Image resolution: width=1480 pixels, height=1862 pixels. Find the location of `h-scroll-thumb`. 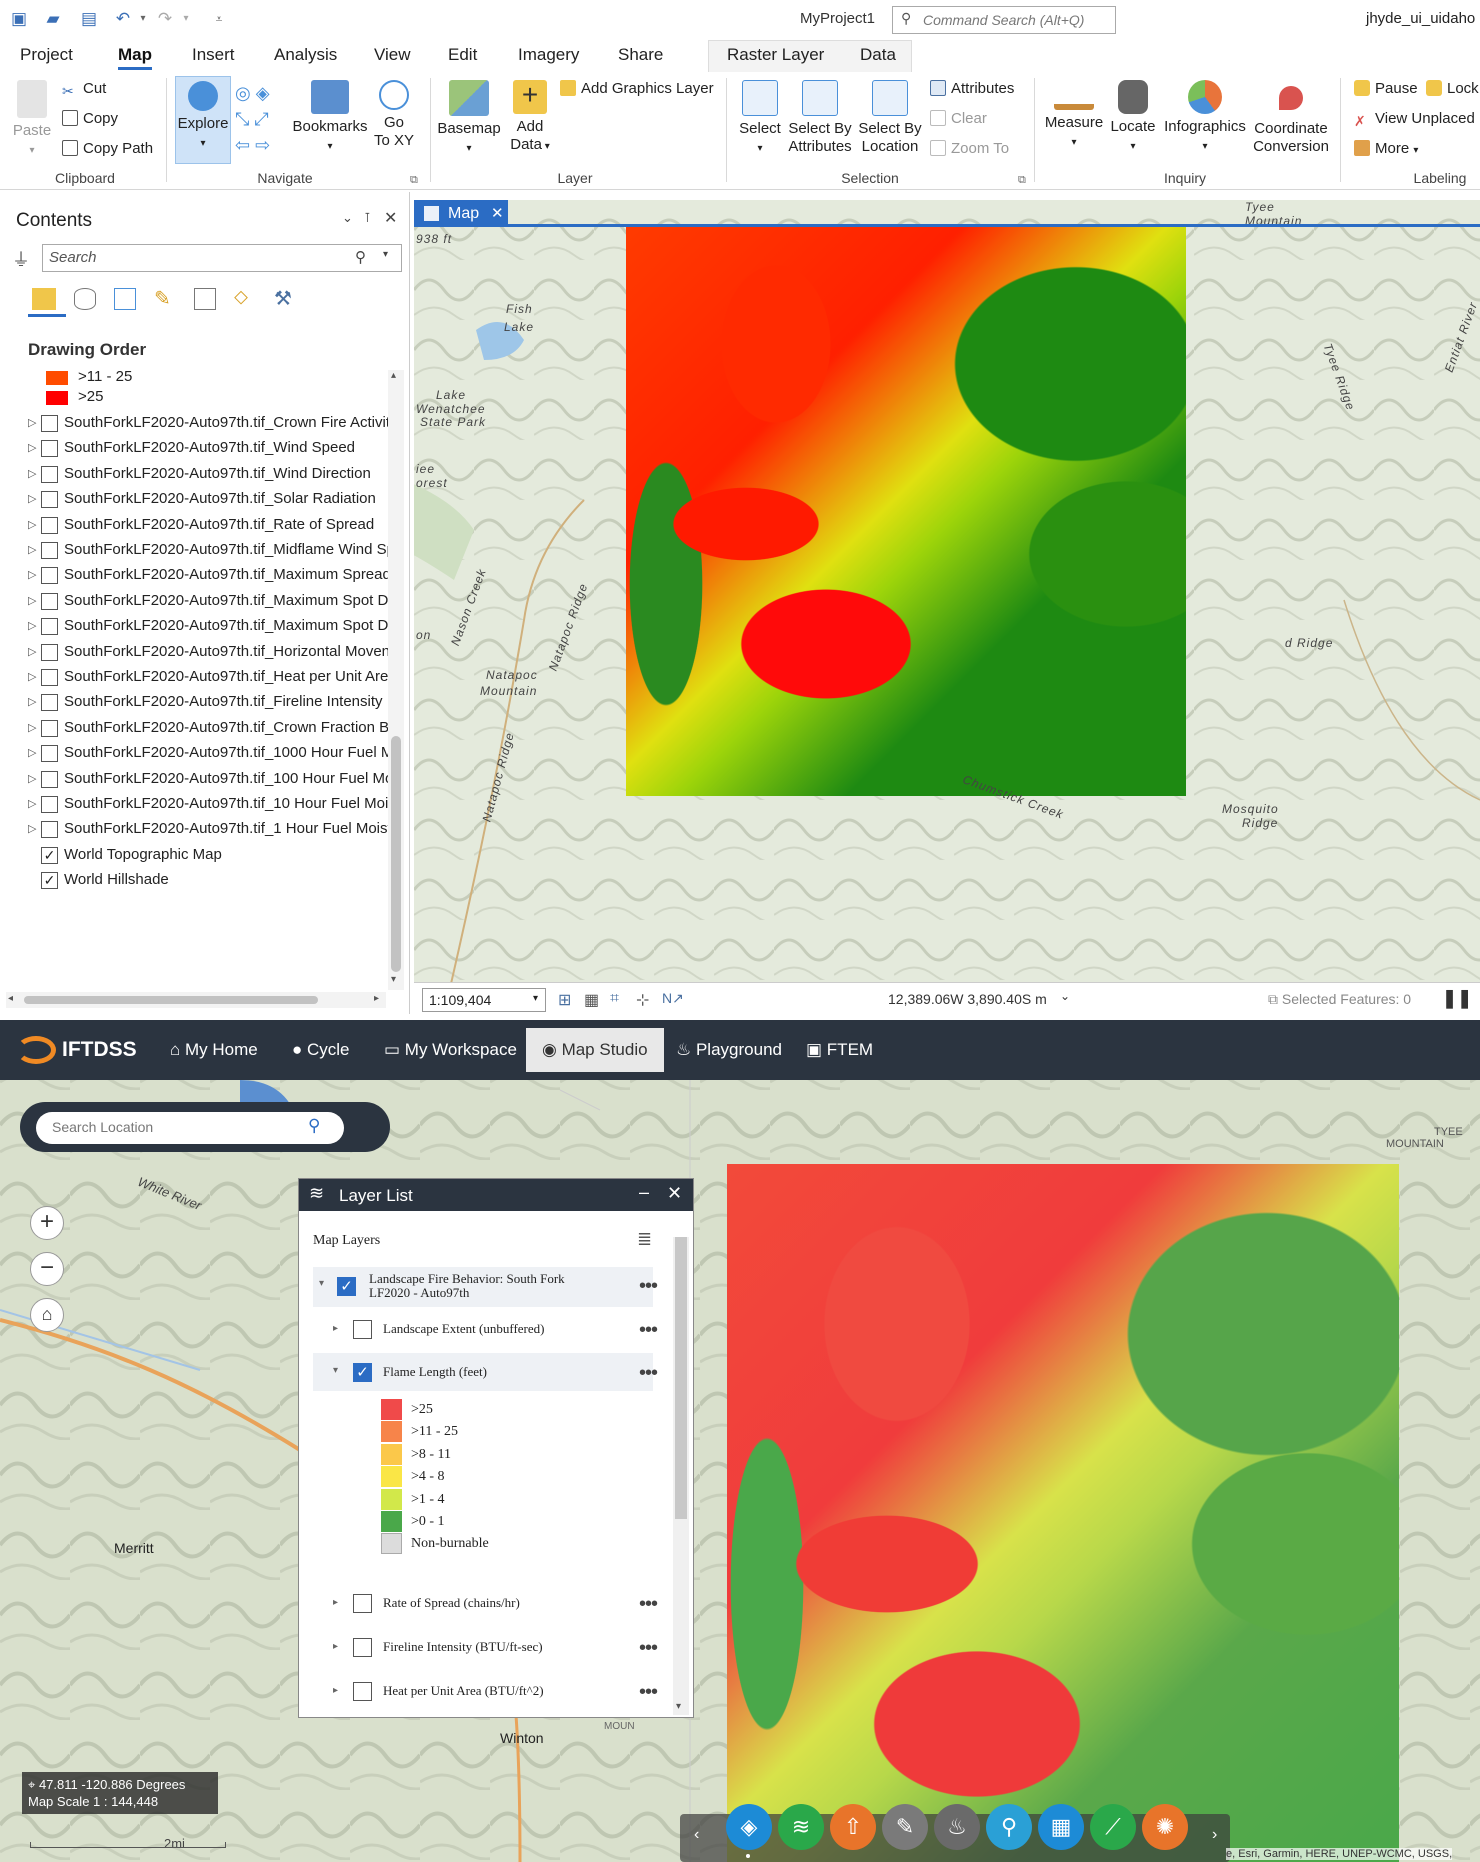

h-scroll-thumb is located at coordinates (171, 1000).